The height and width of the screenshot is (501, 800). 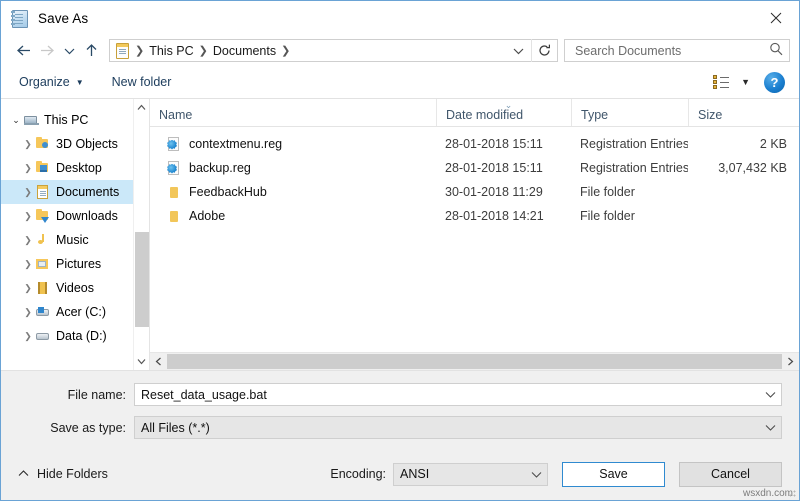 I want to click on search-icon, so click(x=776, y=50).